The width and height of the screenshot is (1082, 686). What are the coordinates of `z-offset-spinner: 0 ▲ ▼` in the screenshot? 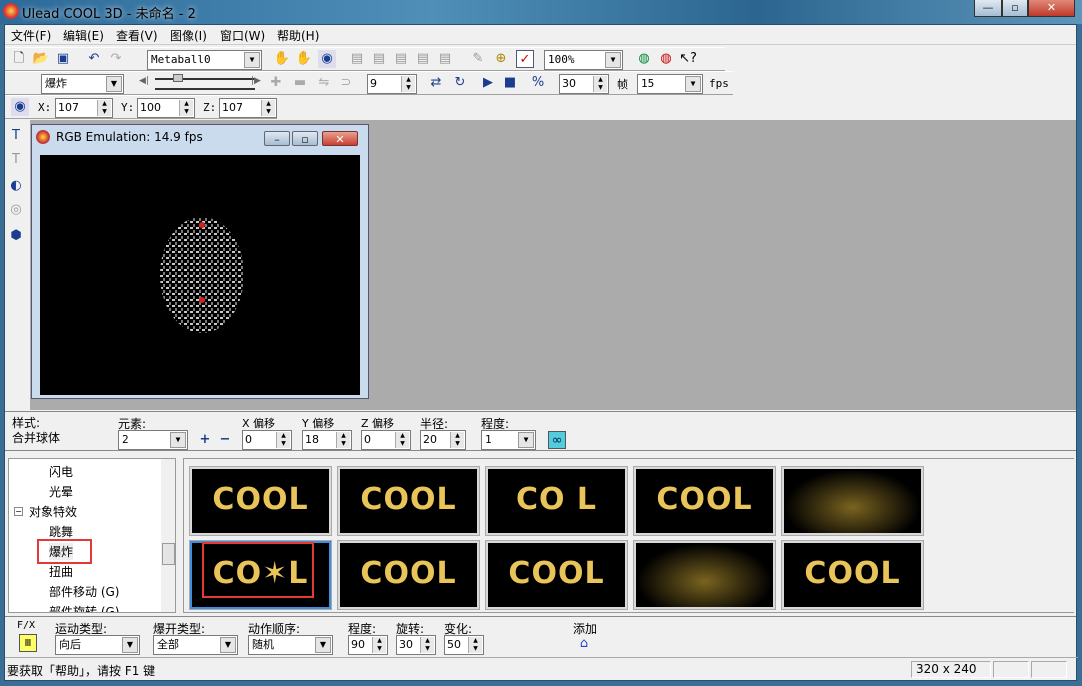 It's located at (386, 440).